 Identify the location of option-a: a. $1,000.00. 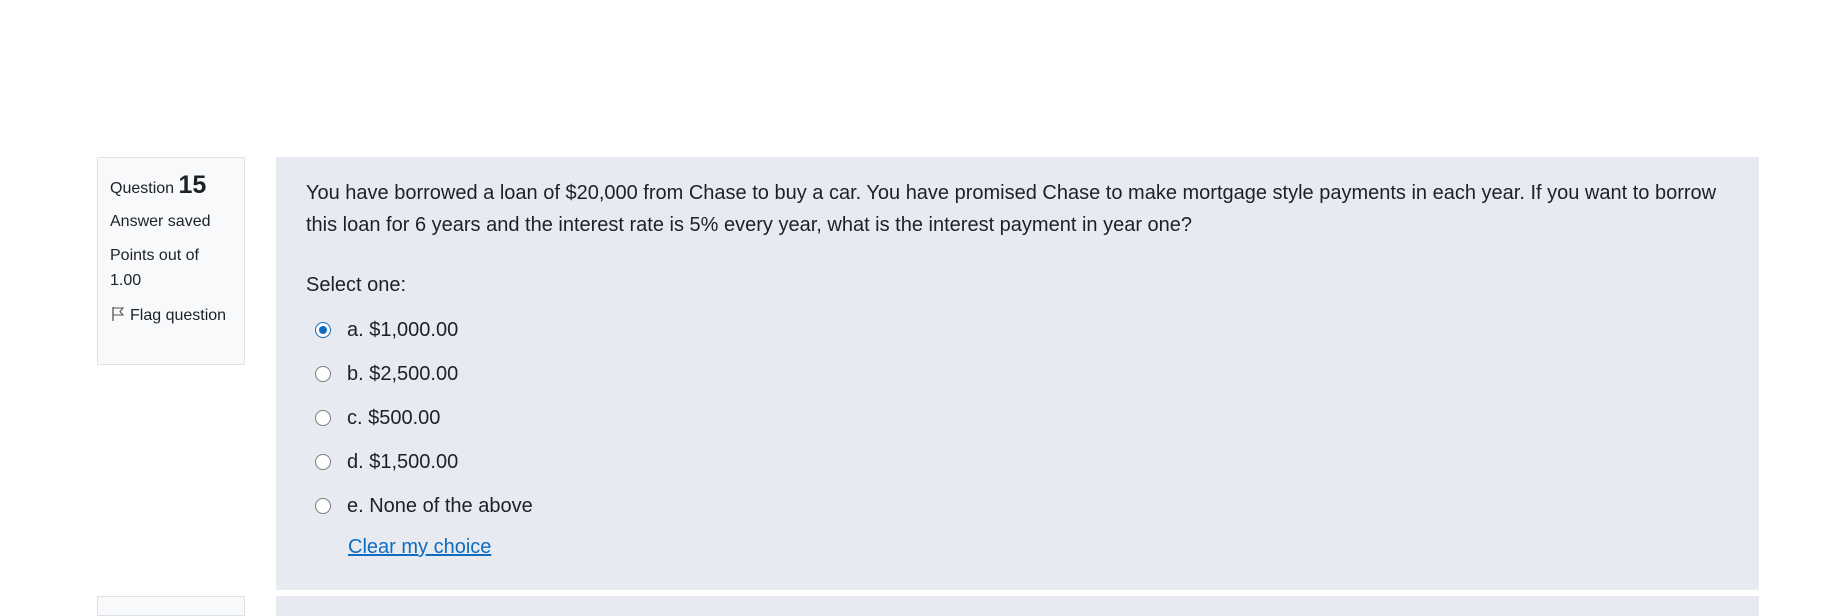
(1017, 330).